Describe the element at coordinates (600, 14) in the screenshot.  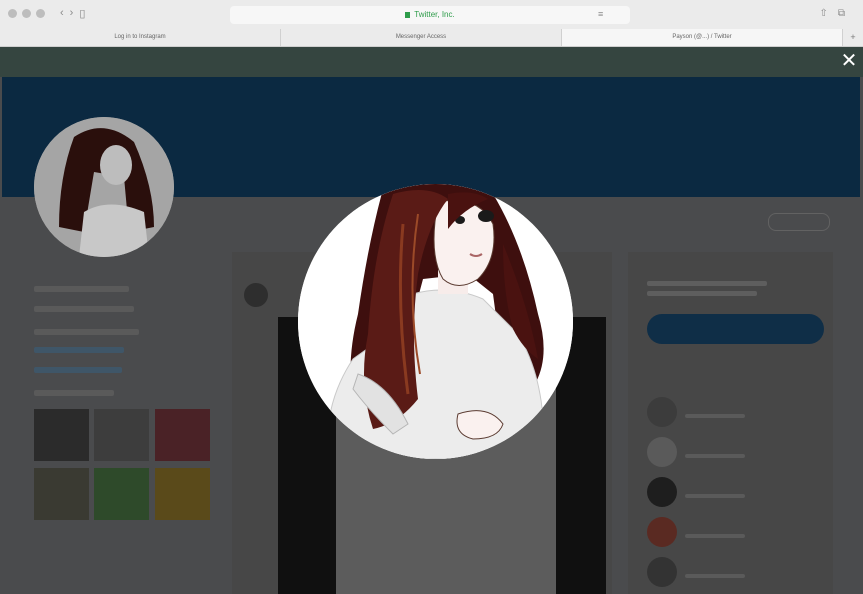
I see `reader-icon: ≡` at that location.